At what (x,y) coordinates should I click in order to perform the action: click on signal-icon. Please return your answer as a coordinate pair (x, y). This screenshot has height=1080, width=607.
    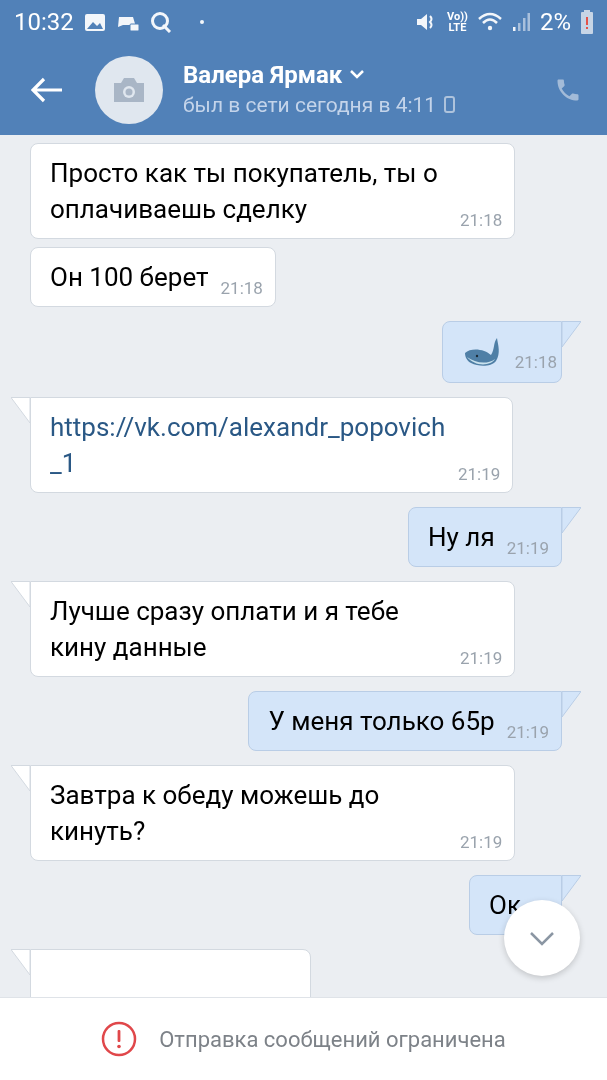
    Looking at the image, I should click on (520, 22).